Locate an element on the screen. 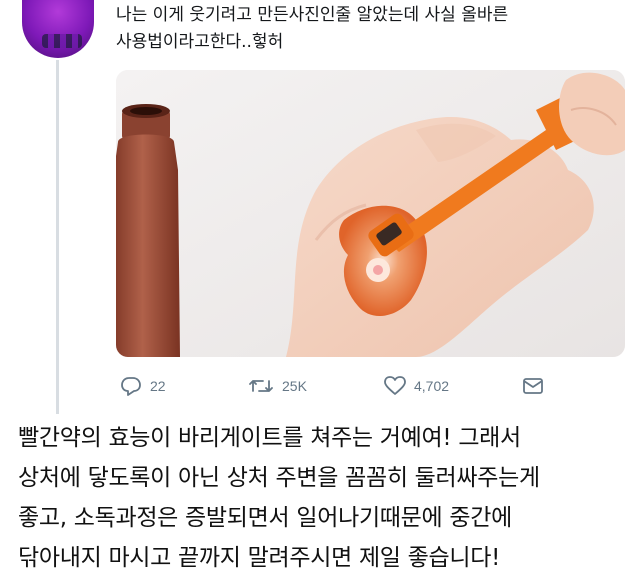 The width and height of the screenshot is (640, 581). reply-button: 22 is located at coordinates (143, 386).